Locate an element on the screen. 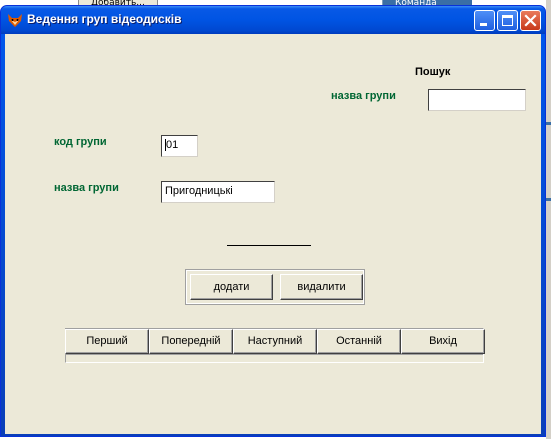 This screenshot has width=551, height=439. maximize-icon is located at coordinates (507, 20).